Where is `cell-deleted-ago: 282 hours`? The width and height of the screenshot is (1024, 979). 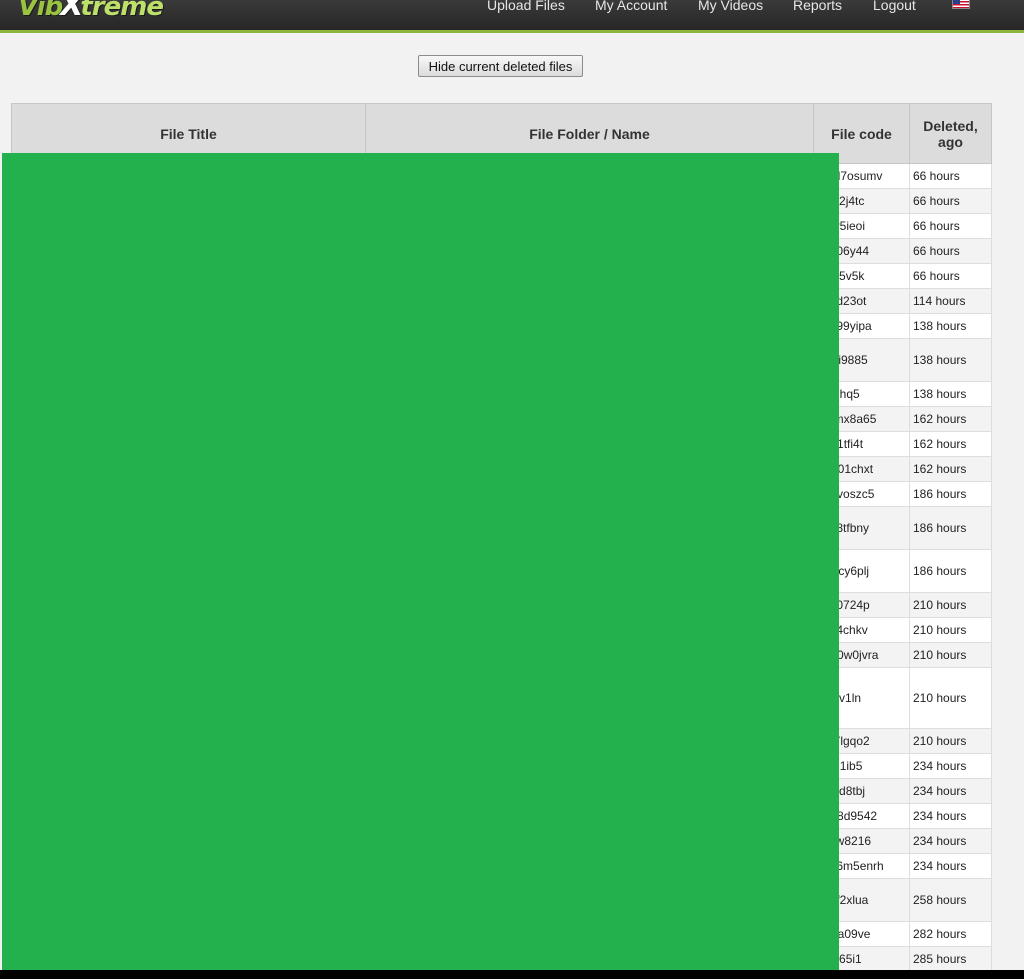 cell-deleted-ago: 282 hours is located at coordinates (950, 934).